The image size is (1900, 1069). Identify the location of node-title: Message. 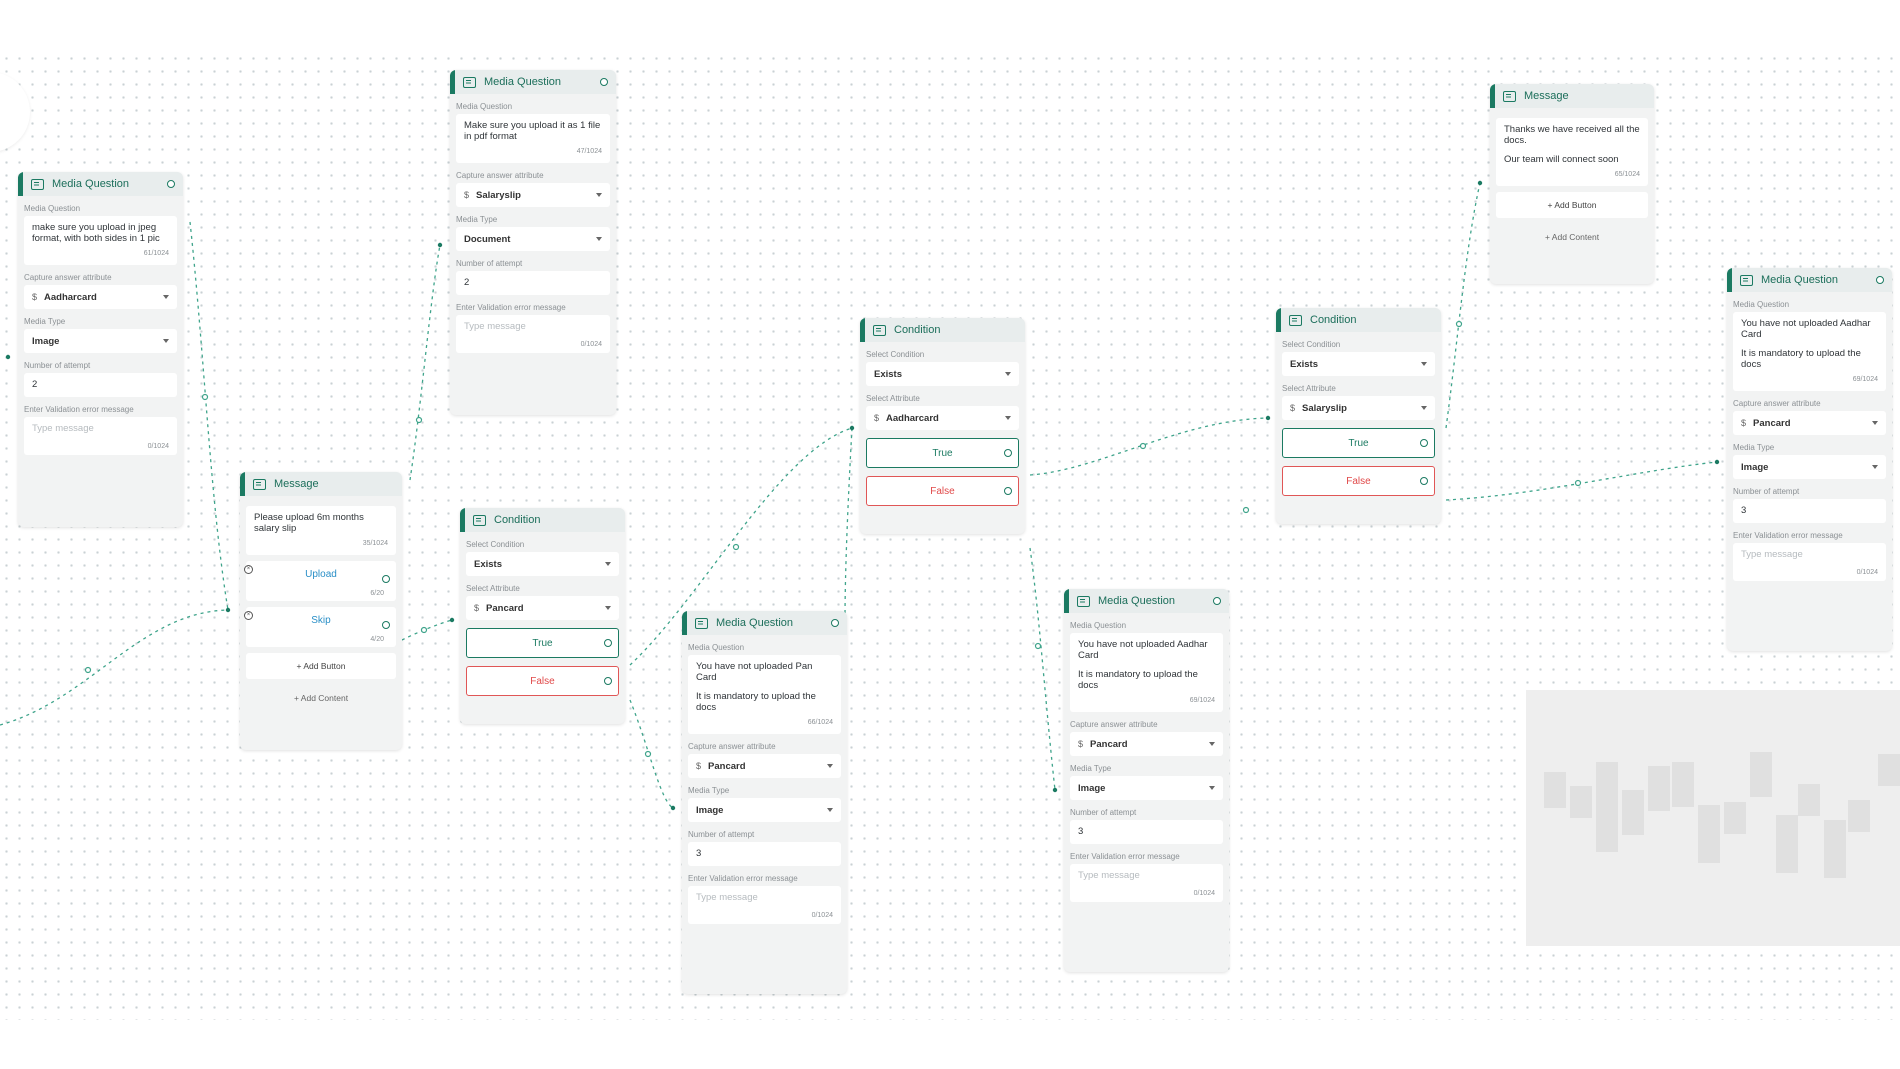
(1546, 96).